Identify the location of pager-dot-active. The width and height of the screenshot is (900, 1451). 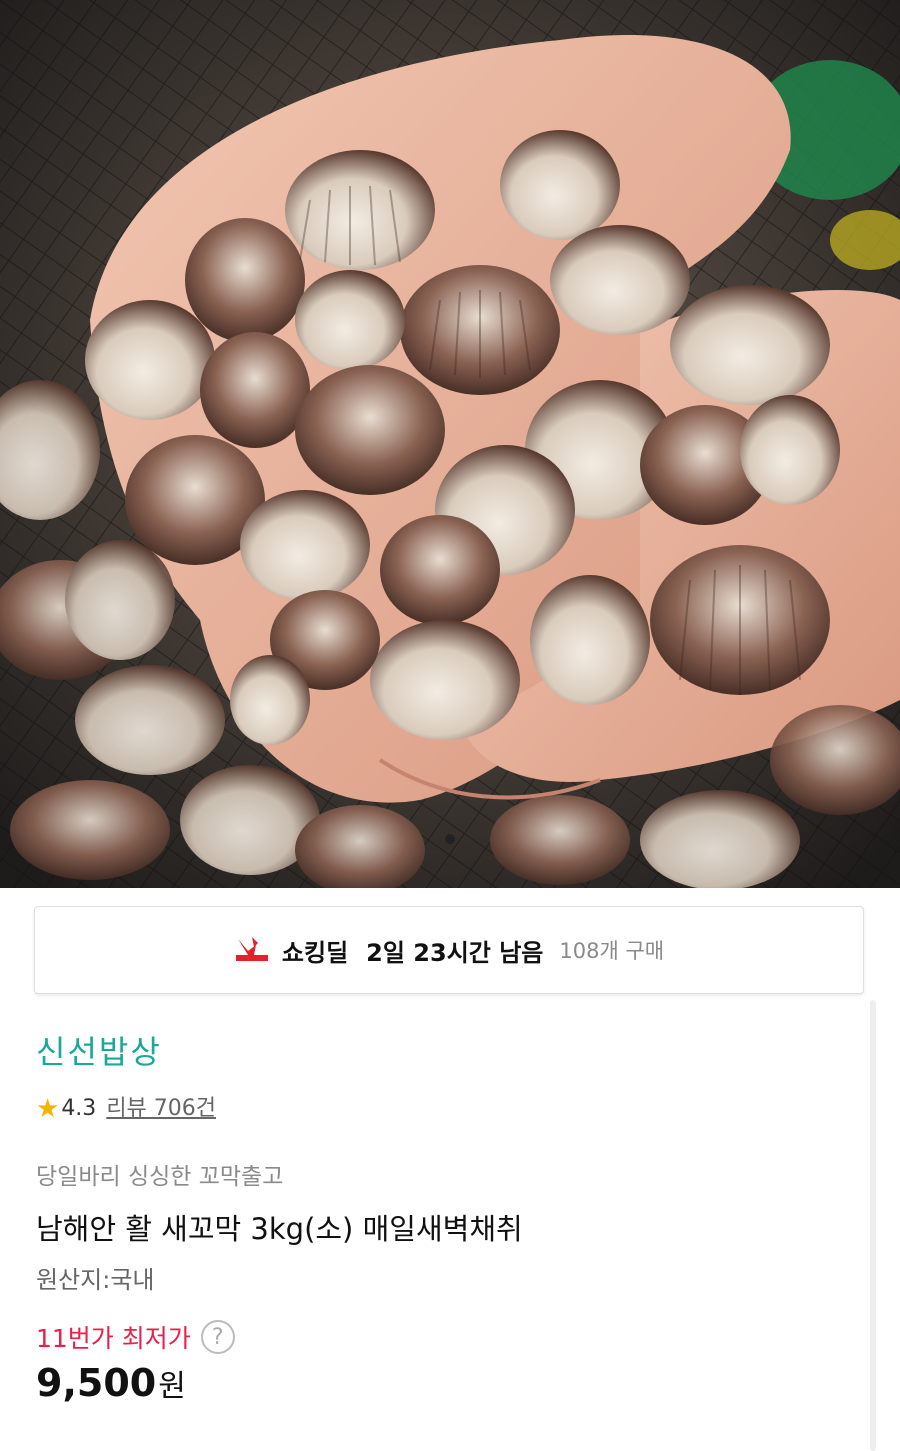
(450, 839).